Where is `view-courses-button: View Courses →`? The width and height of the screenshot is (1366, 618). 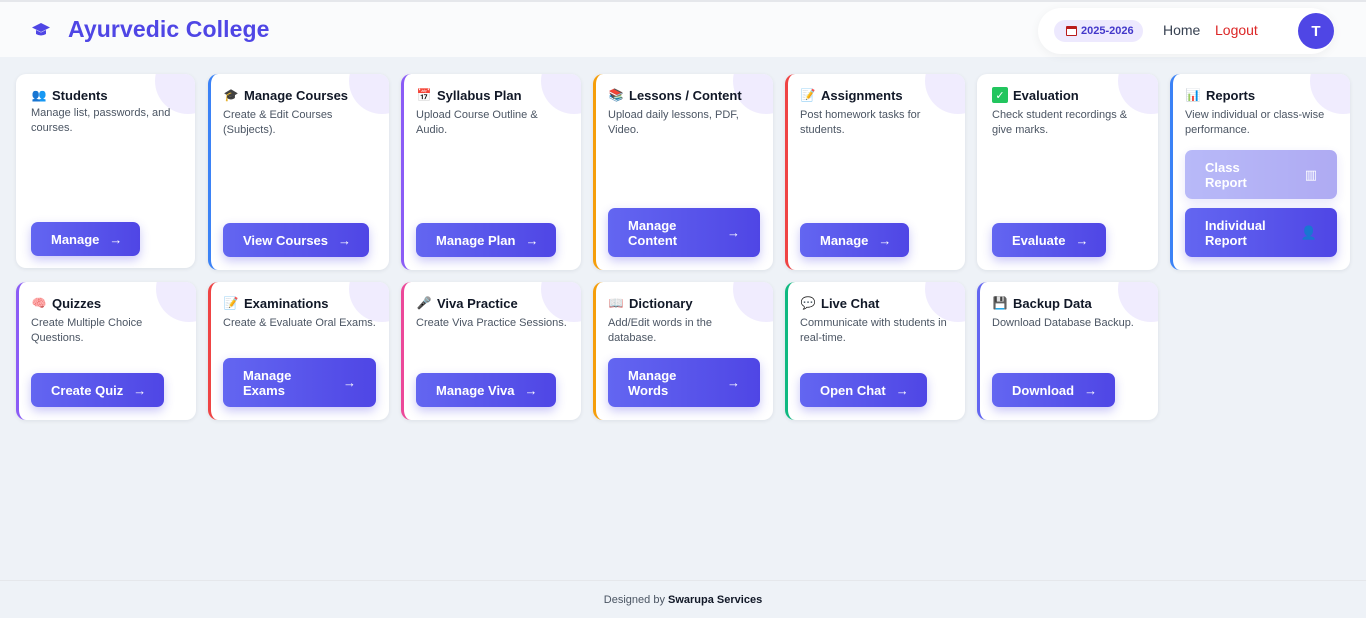
view-courses-button: View Courses → is located at coordinates (296, 240).